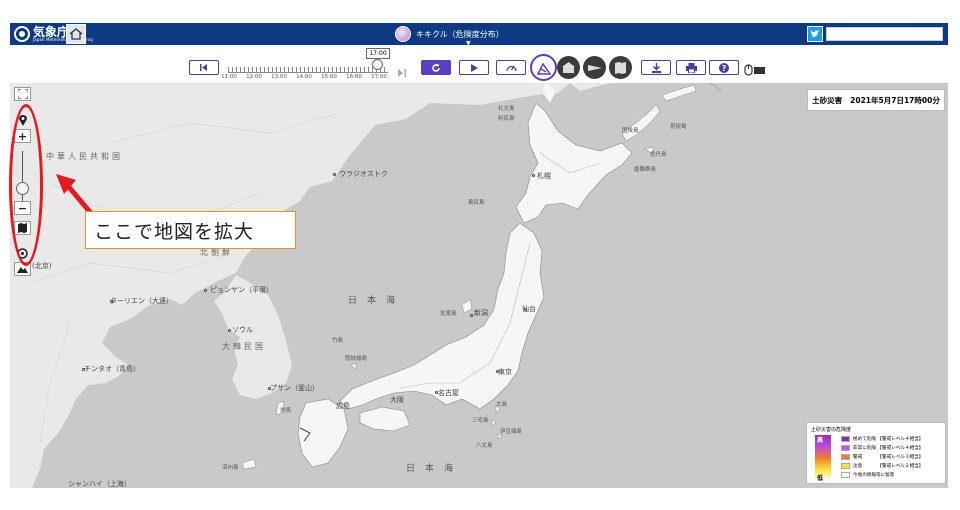 Image resolution: width=960 pixels, height=510 pixels. I want to click on legend-row: 極めて危険 【警戒レベル４相当】, so click(882, 438).